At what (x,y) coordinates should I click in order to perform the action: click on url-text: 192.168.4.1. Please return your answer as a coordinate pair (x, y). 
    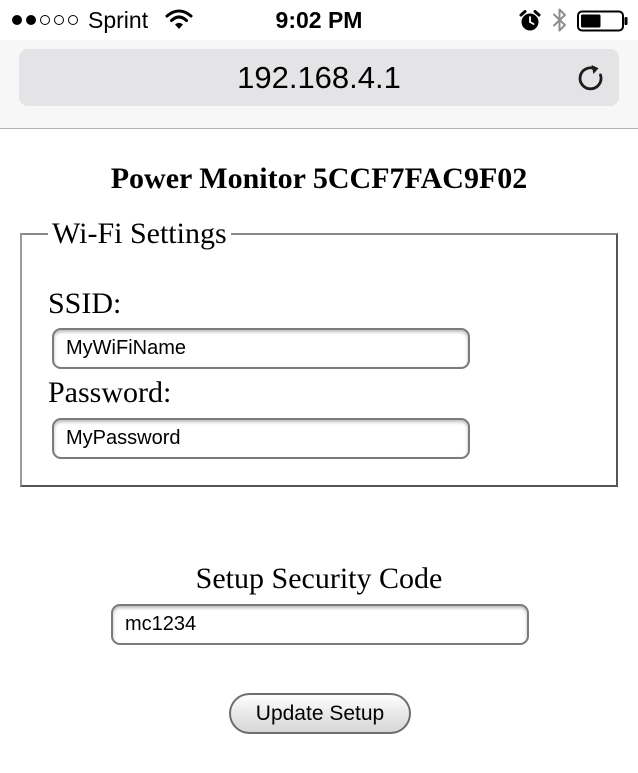
    Looking at the image, I should click on (319, 77).